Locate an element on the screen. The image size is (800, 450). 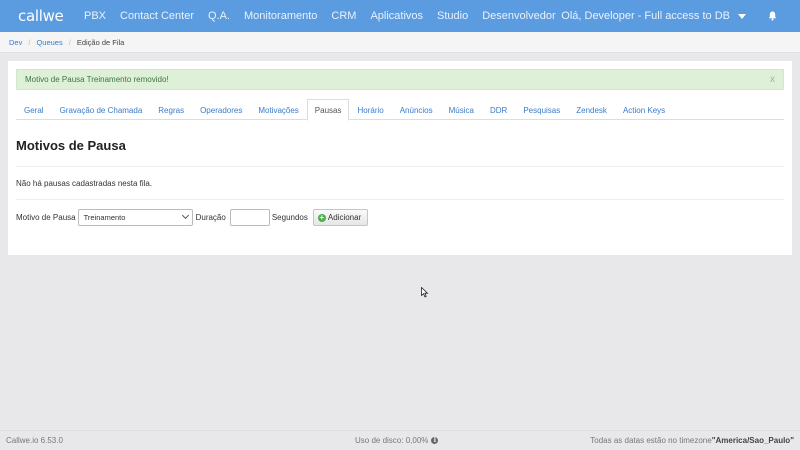
tab-pesquisas: Pesquisas is located at coordinates (541, 109).